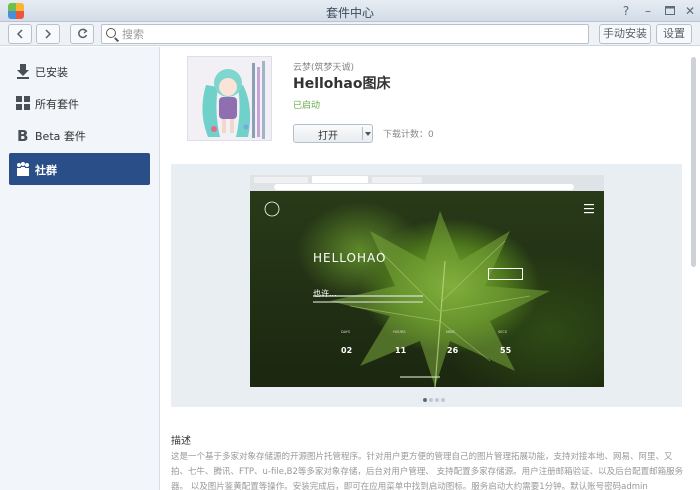  I want to click on minimize-icon: –, so click(648, 11).